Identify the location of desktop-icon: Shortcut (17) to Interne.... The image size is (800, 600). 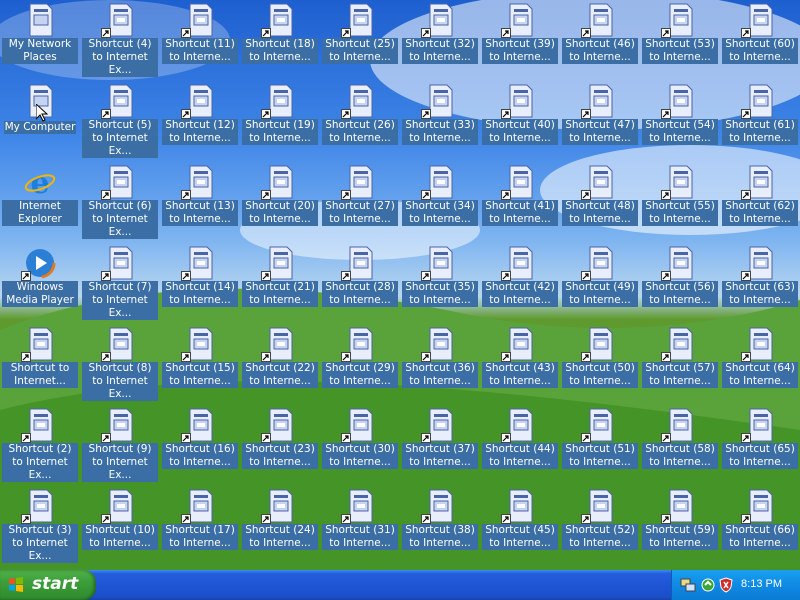
(200, 524).